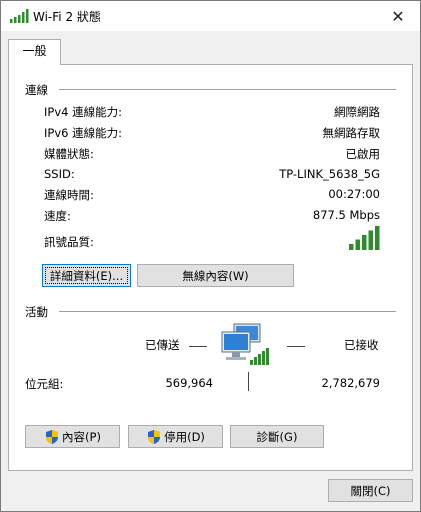 The height and width of the screenshot is (512, 421). What do you see at coordinates (44, 384) in the screenshot?
I see `bytes-label: 位元組:` at bounding box center [44, 384].